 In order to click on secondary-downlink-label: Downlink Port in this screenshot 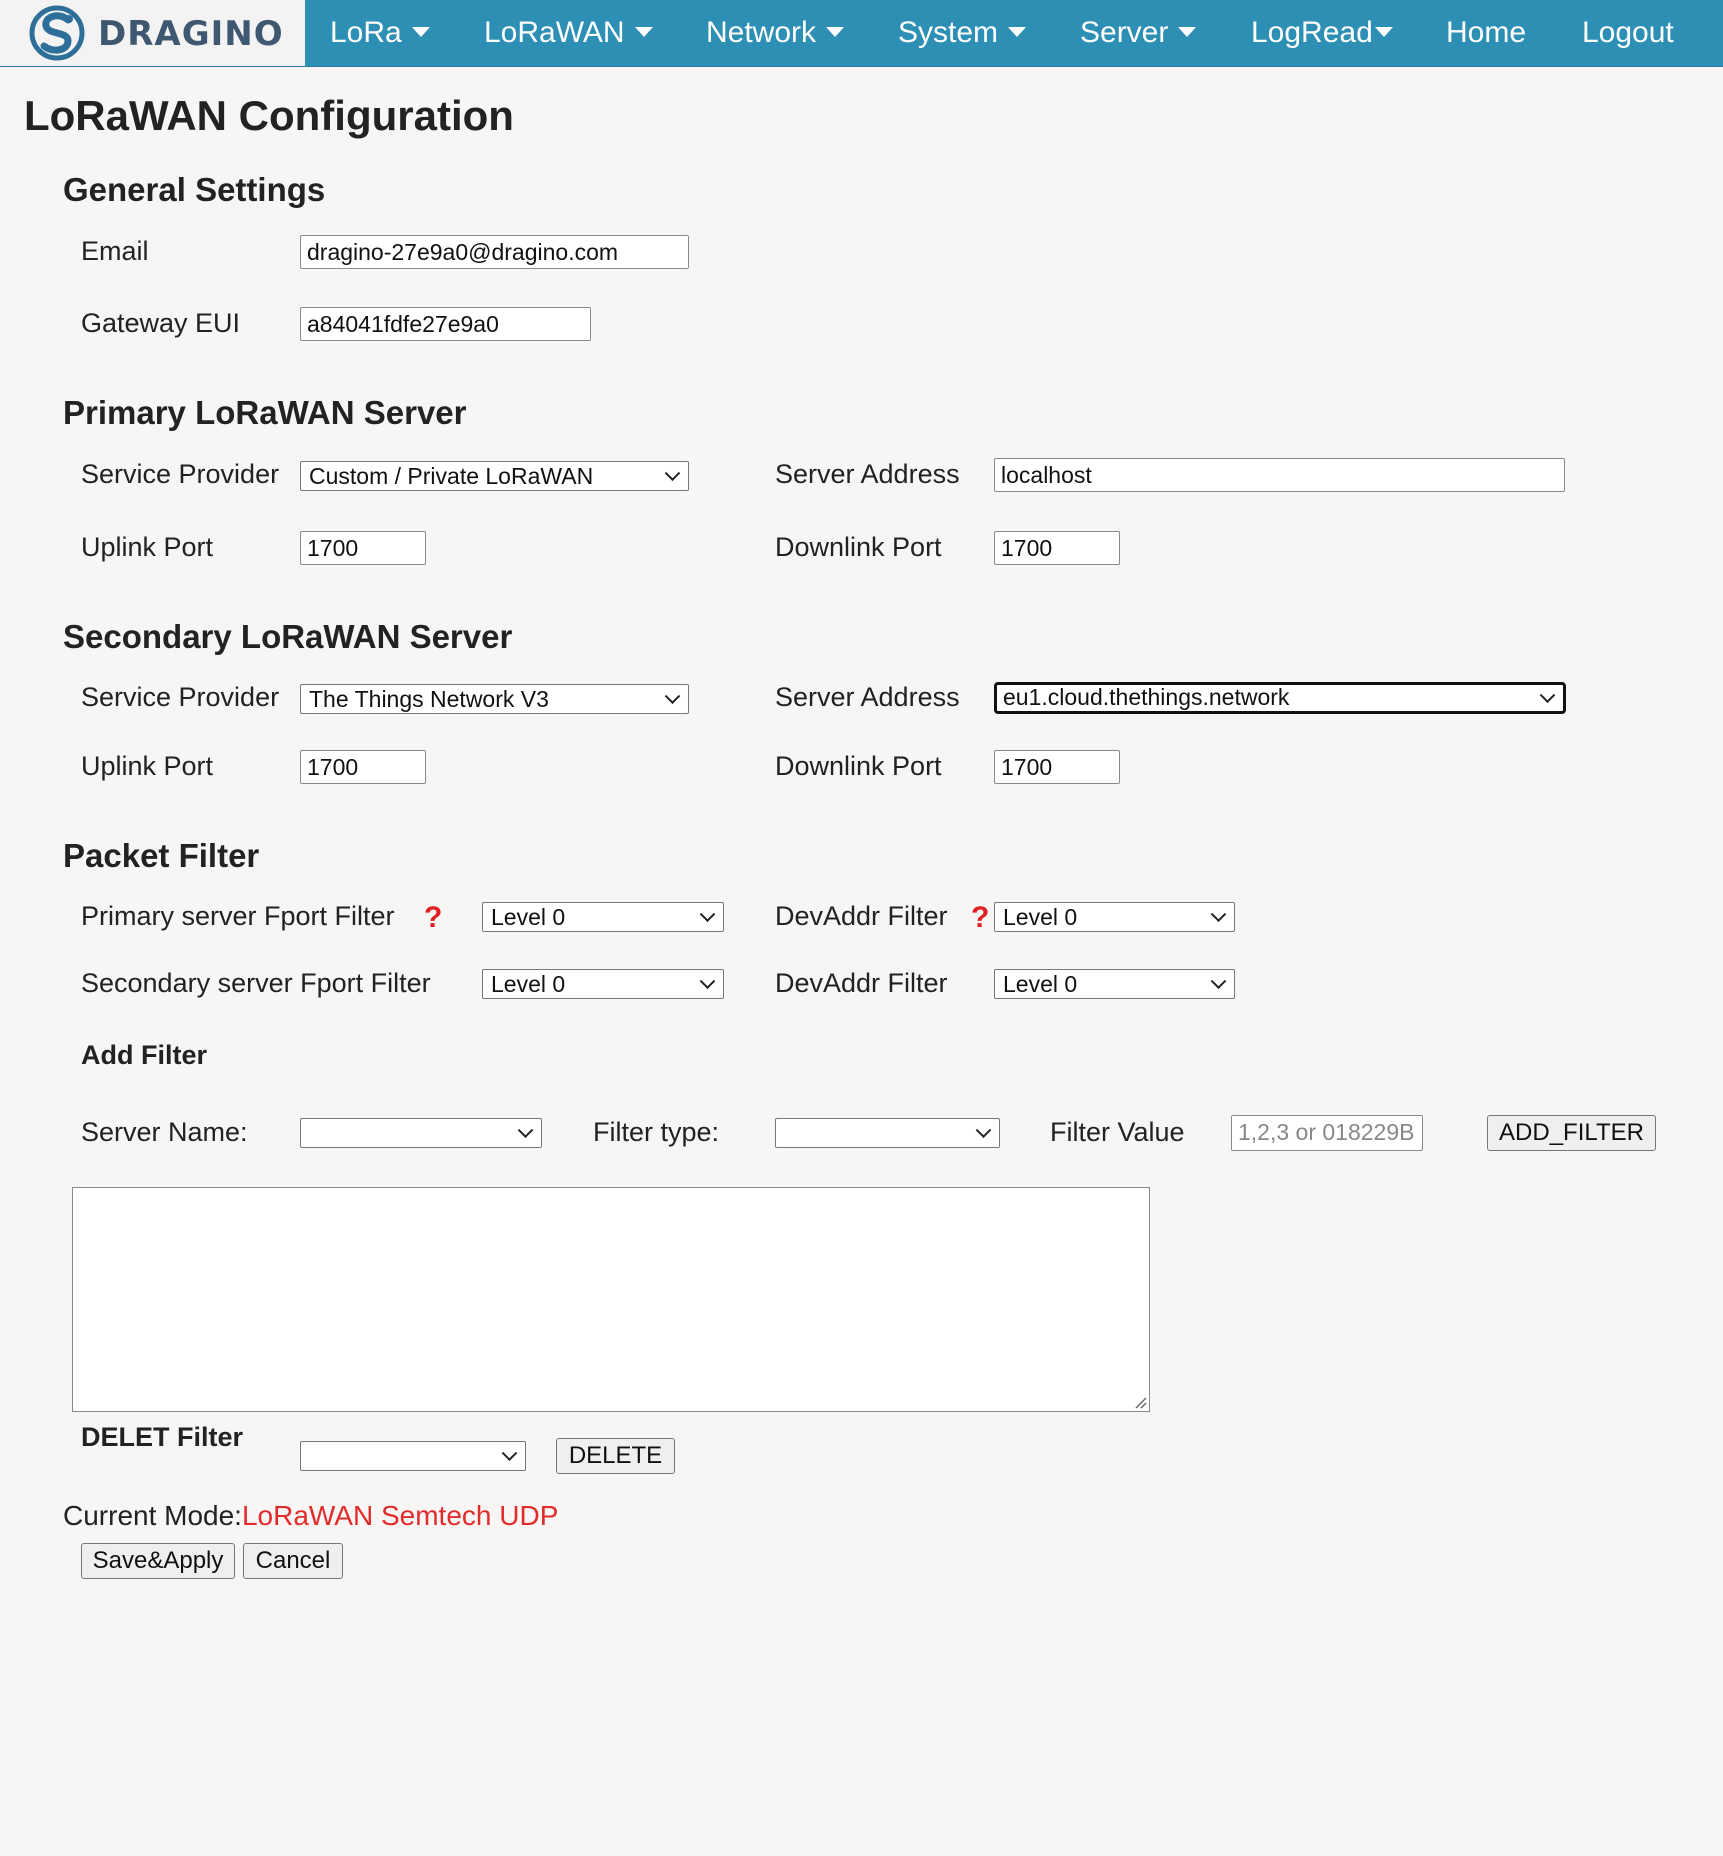, I will do `click(858, 766)`.